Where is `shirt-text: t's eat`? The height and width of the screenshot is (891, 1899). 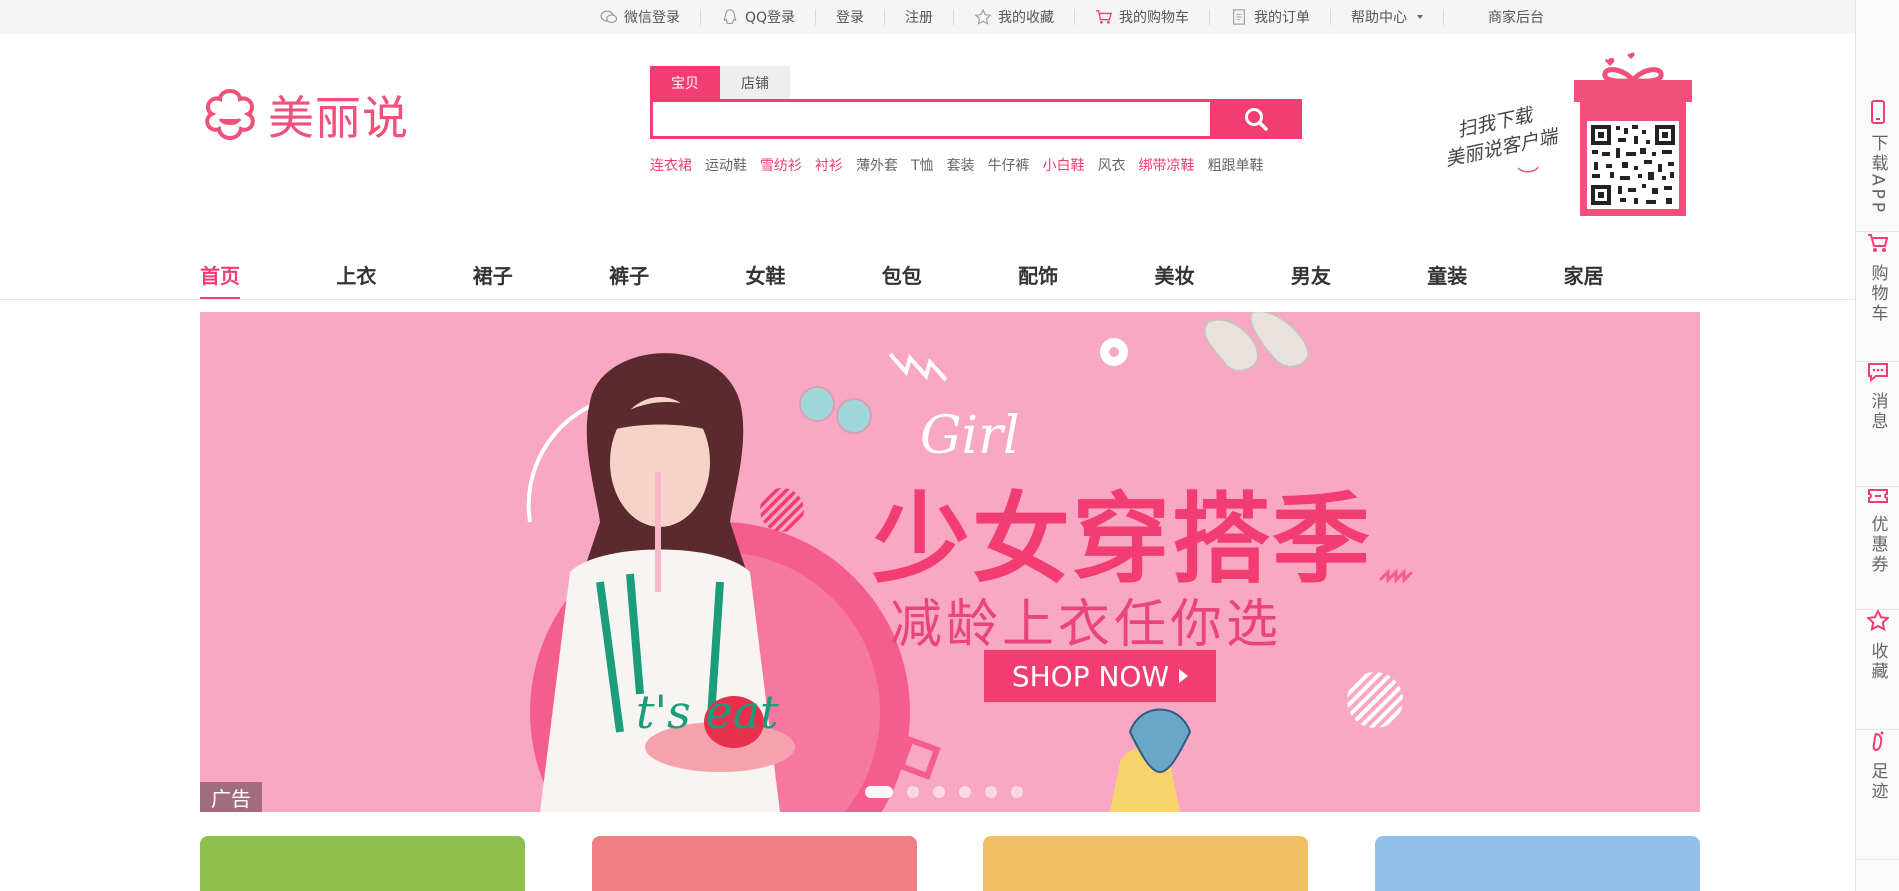 shirt-text: t's eat is located at coordinates (707, 712).